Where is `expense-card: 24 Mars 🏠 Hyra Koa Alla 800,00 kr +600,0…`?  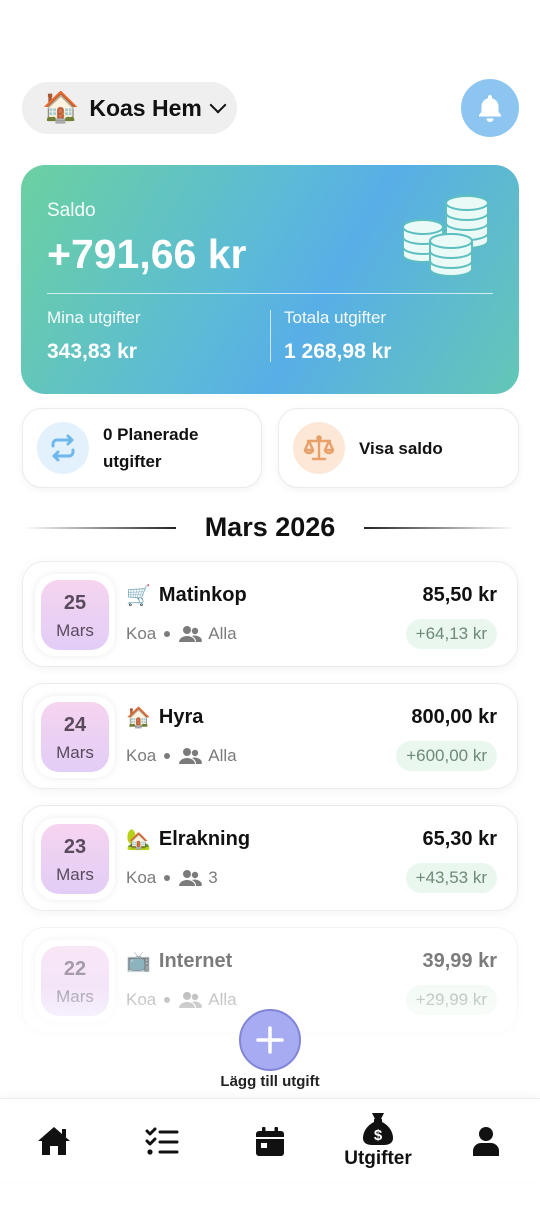
expense-card: 24 Mars 🏠 Hyra Koa Alla 800,00 kr +600,0… is located at coordinates (270, 736).